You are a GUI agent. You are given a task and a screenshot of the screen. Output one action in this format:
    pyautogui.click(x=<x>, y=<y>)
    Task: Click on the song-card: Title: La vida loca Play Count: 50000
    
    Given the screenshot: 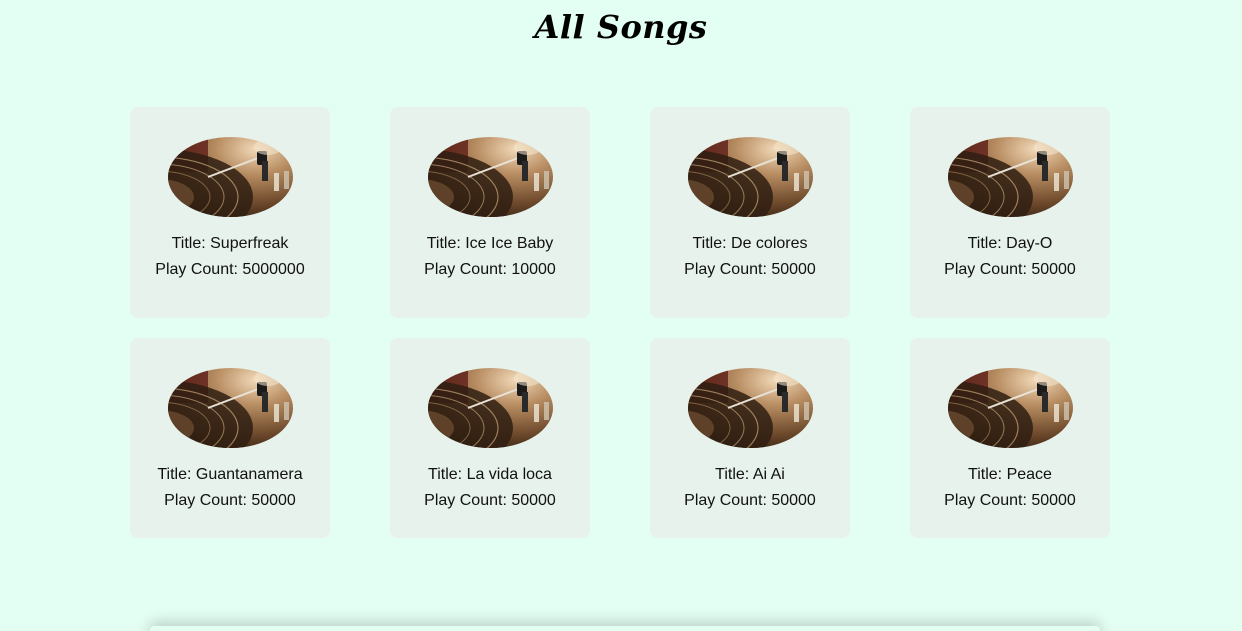 What is the action you would take?
    pyautogui.click(x=490, y=438)
    